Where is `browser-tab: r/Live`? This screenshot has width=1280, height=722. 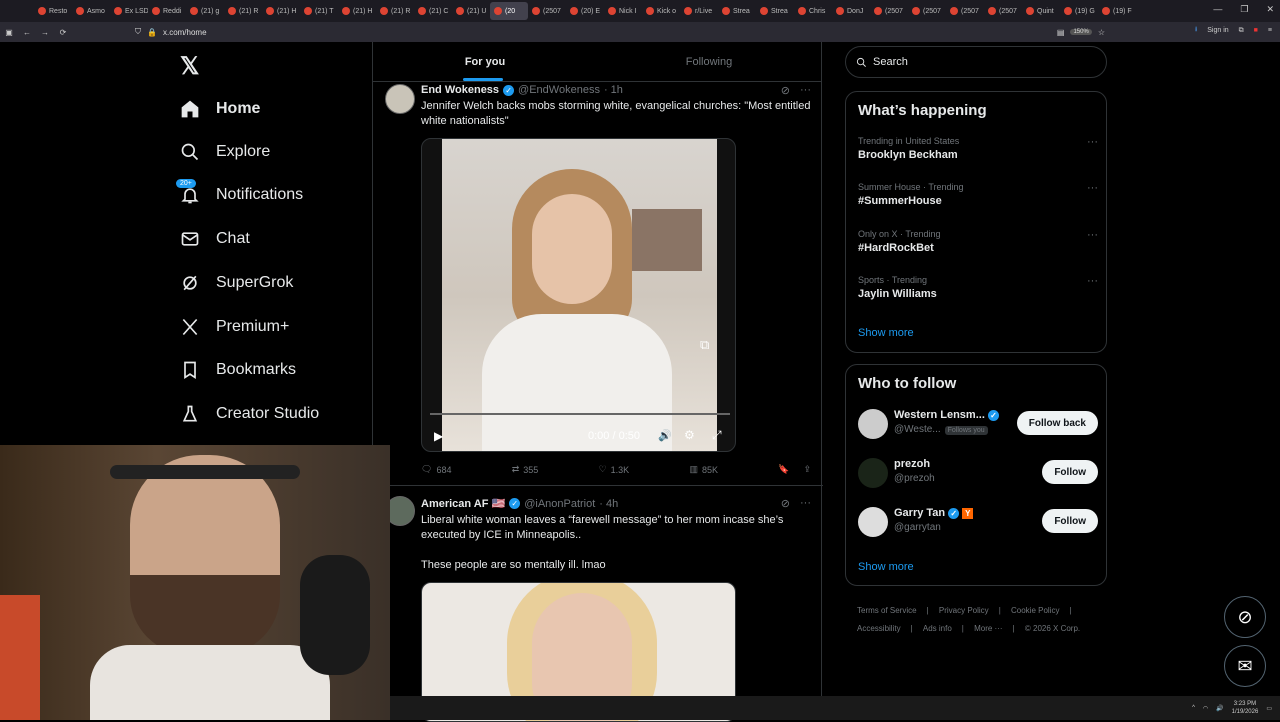
browser-tab: r/Live is located at coordinates (699, 11).